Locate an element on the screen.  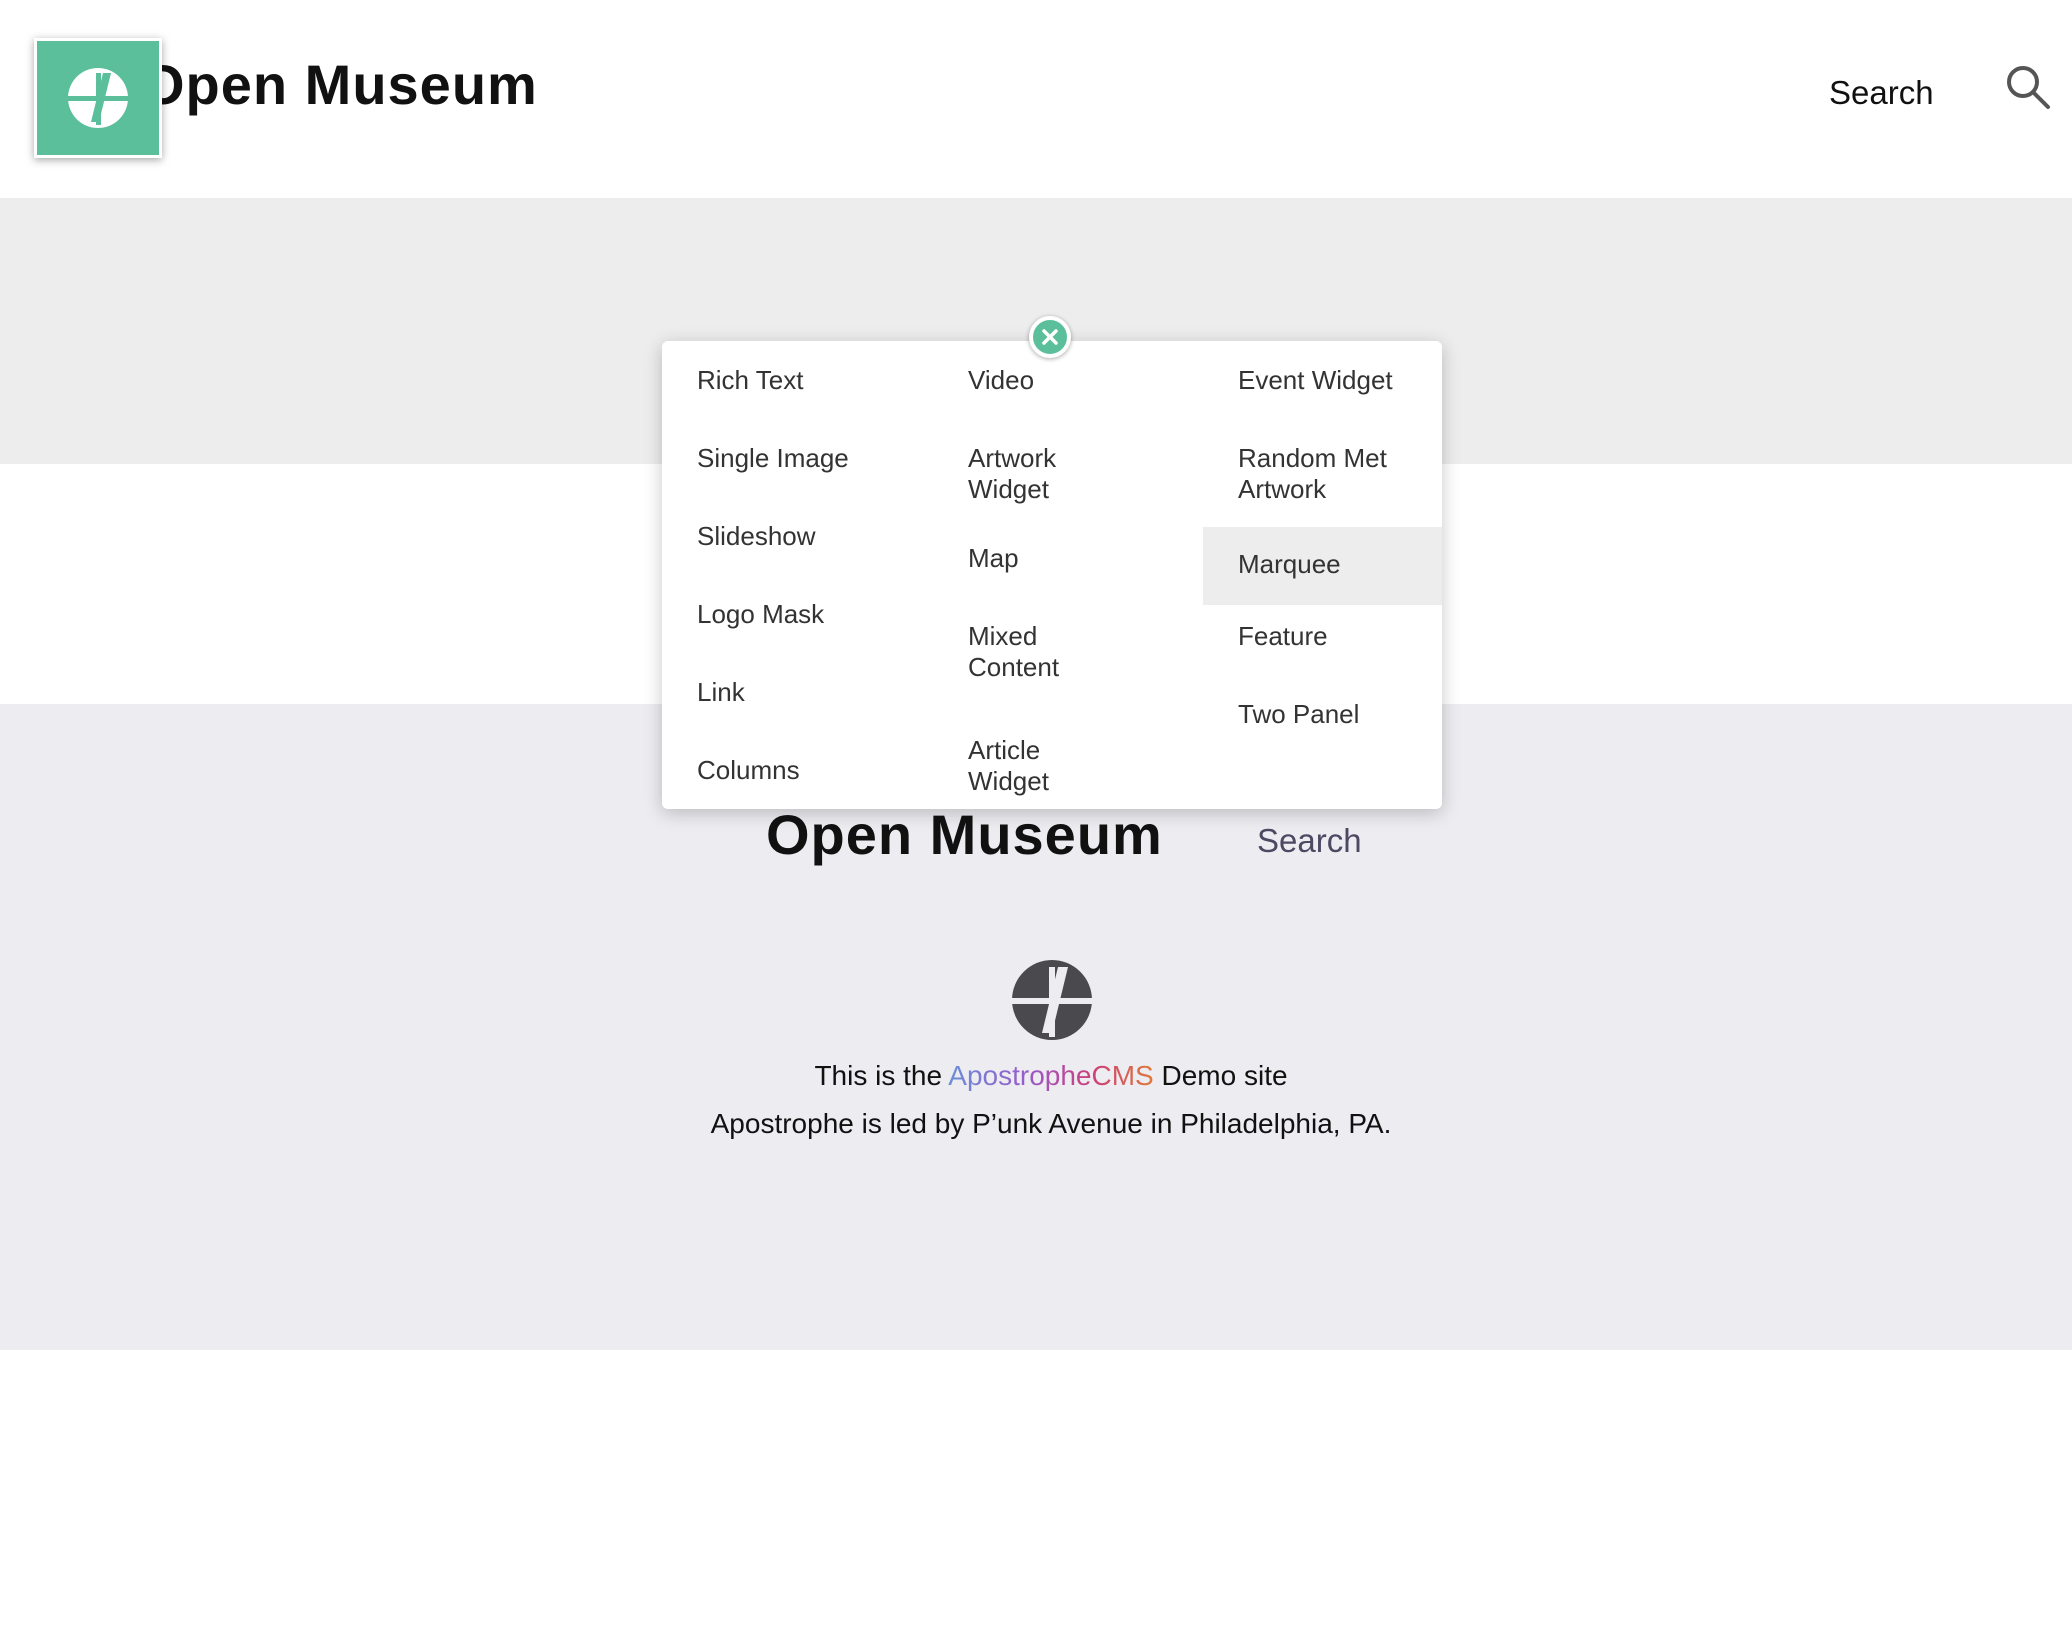
footer-credit-line: This is the ApostropheCMS Demo site is located at coordinates (1036, 1076).